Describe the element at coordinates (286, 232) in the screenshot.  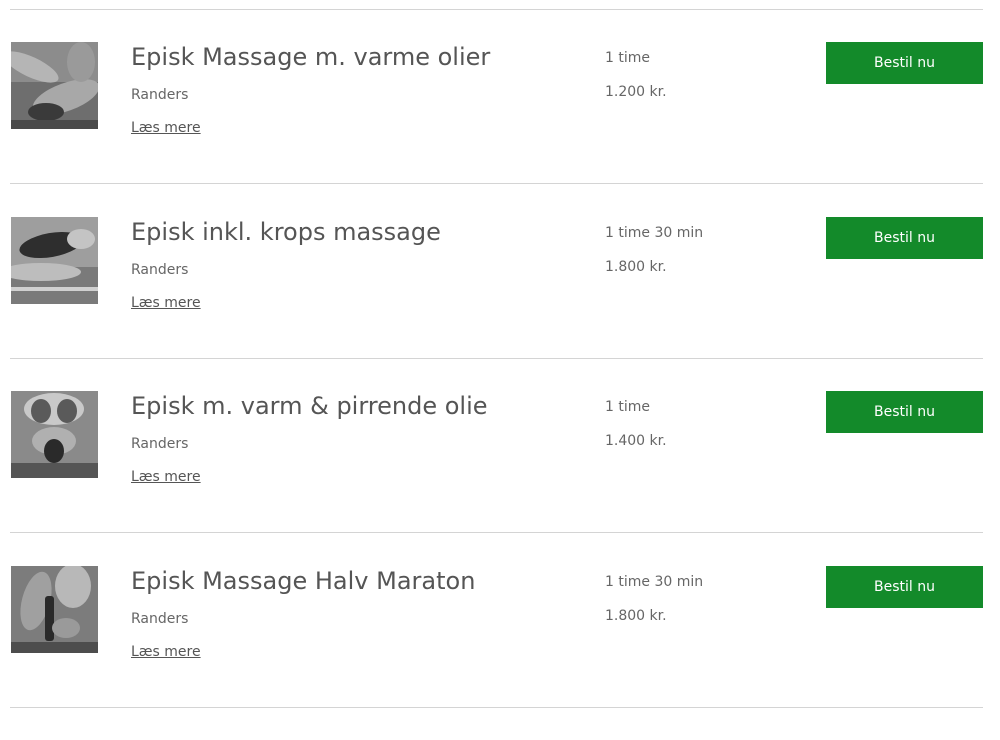
I see `service-title: Episk inkl. krops massage` at that location.